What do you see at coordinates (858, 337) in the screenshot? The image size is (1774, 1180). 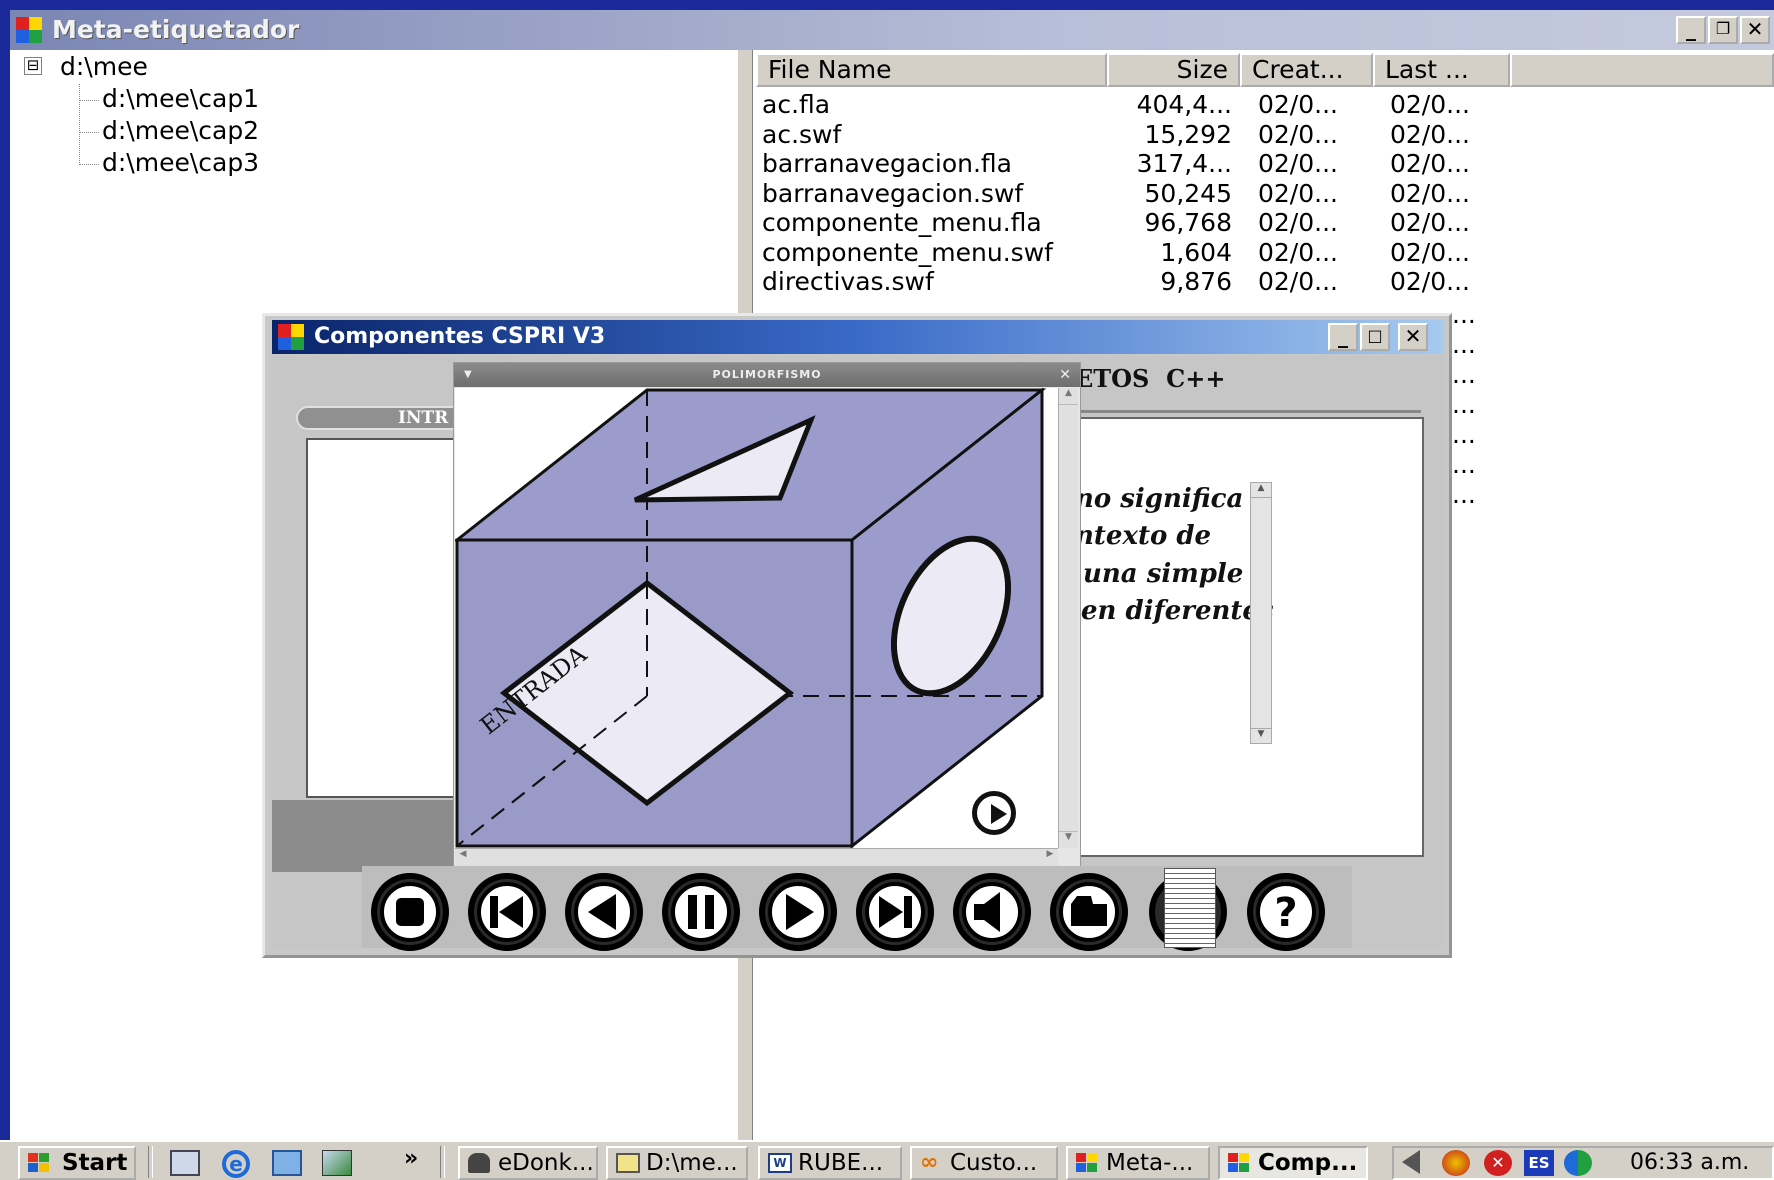 I see `componentes-title-bar: Componentes CSPRI V3 _ □ ✕` at bounding box center [858, 337].